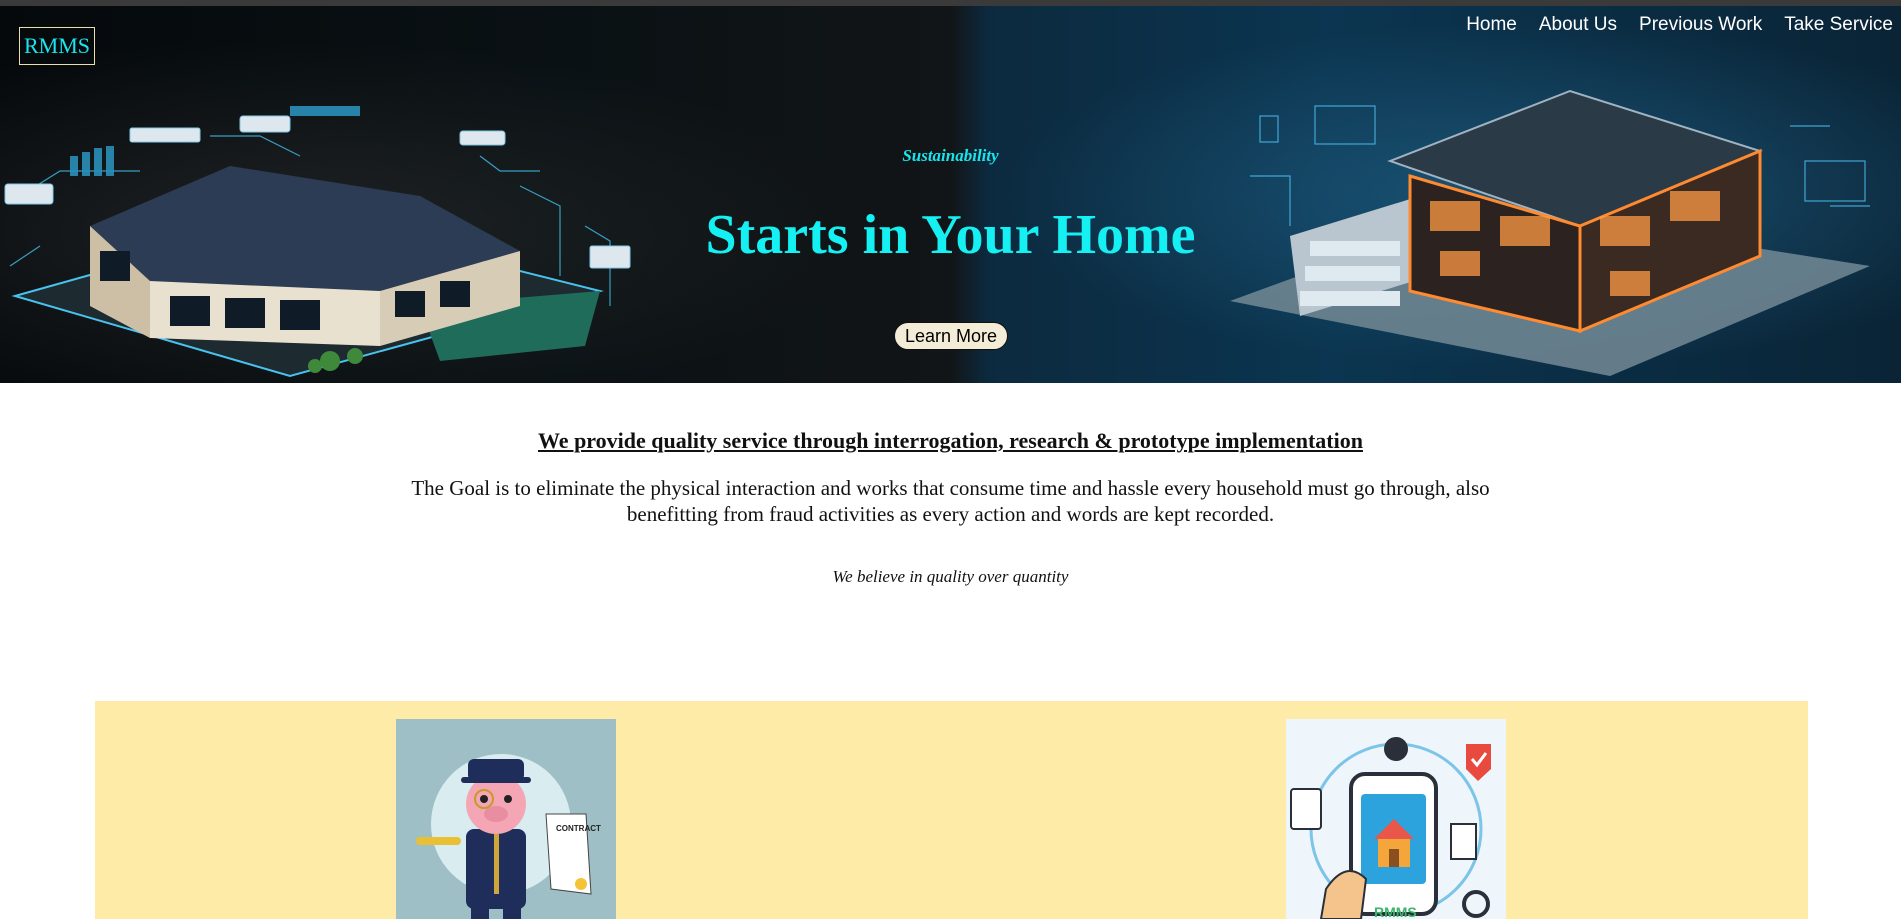  What do you see at coordinates (951, 336) in the screenshot?
I see `learn-more-button: Learn More` at bounding box center [951, 336].